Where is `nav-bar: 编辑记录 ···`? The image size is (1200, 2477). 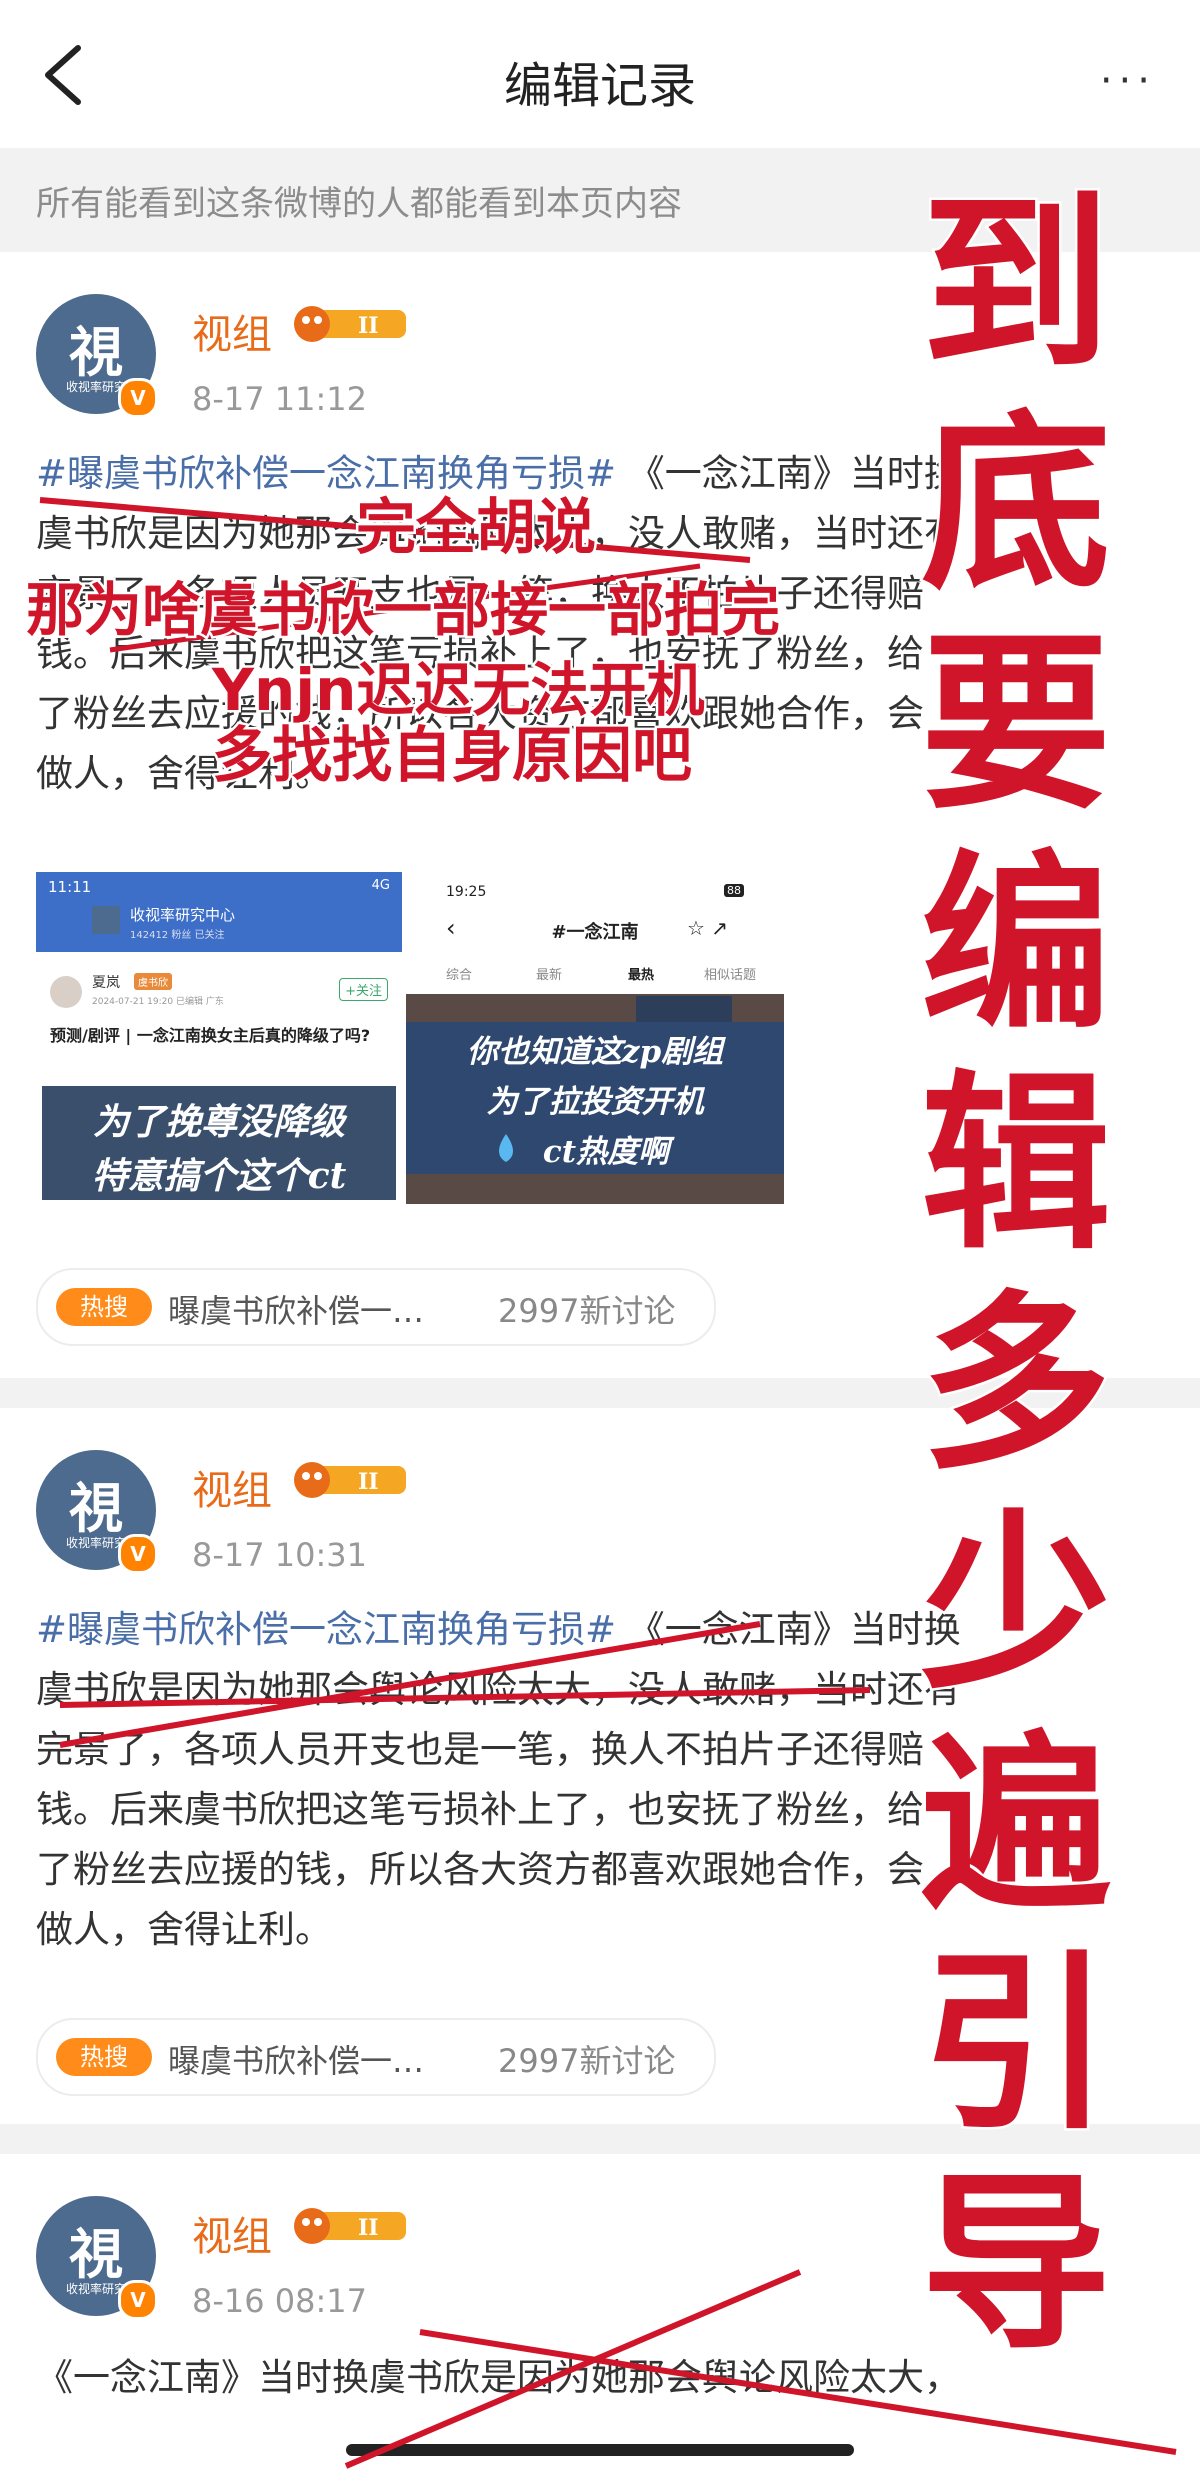 nav-bar: 编辑记录 ··· is located at coordinates (600, 74).